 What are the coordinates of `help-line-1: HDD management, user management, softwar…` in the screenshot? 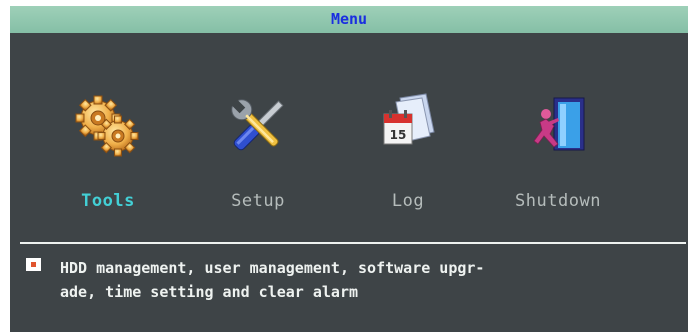 It's located at (272, 268).